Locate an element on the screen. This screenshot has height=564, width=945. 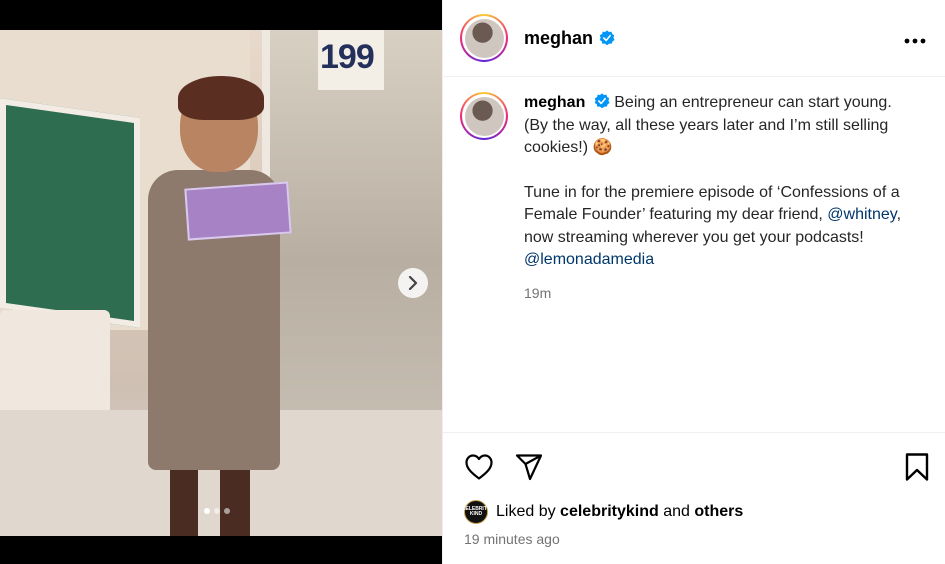
likes-middle: and is located at coordinates (676, 511).